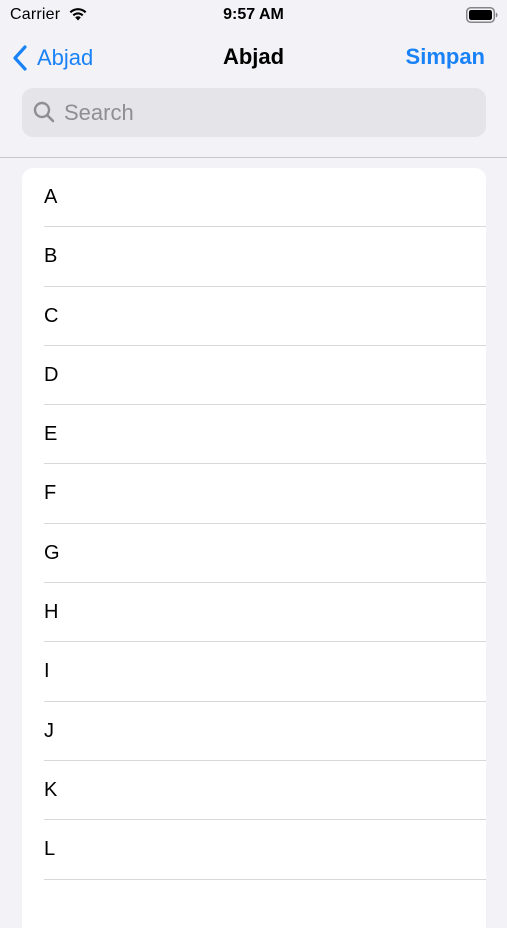  Describe the element at coordinates (269, 112) in the screenshot. I see `search-input` at that location.